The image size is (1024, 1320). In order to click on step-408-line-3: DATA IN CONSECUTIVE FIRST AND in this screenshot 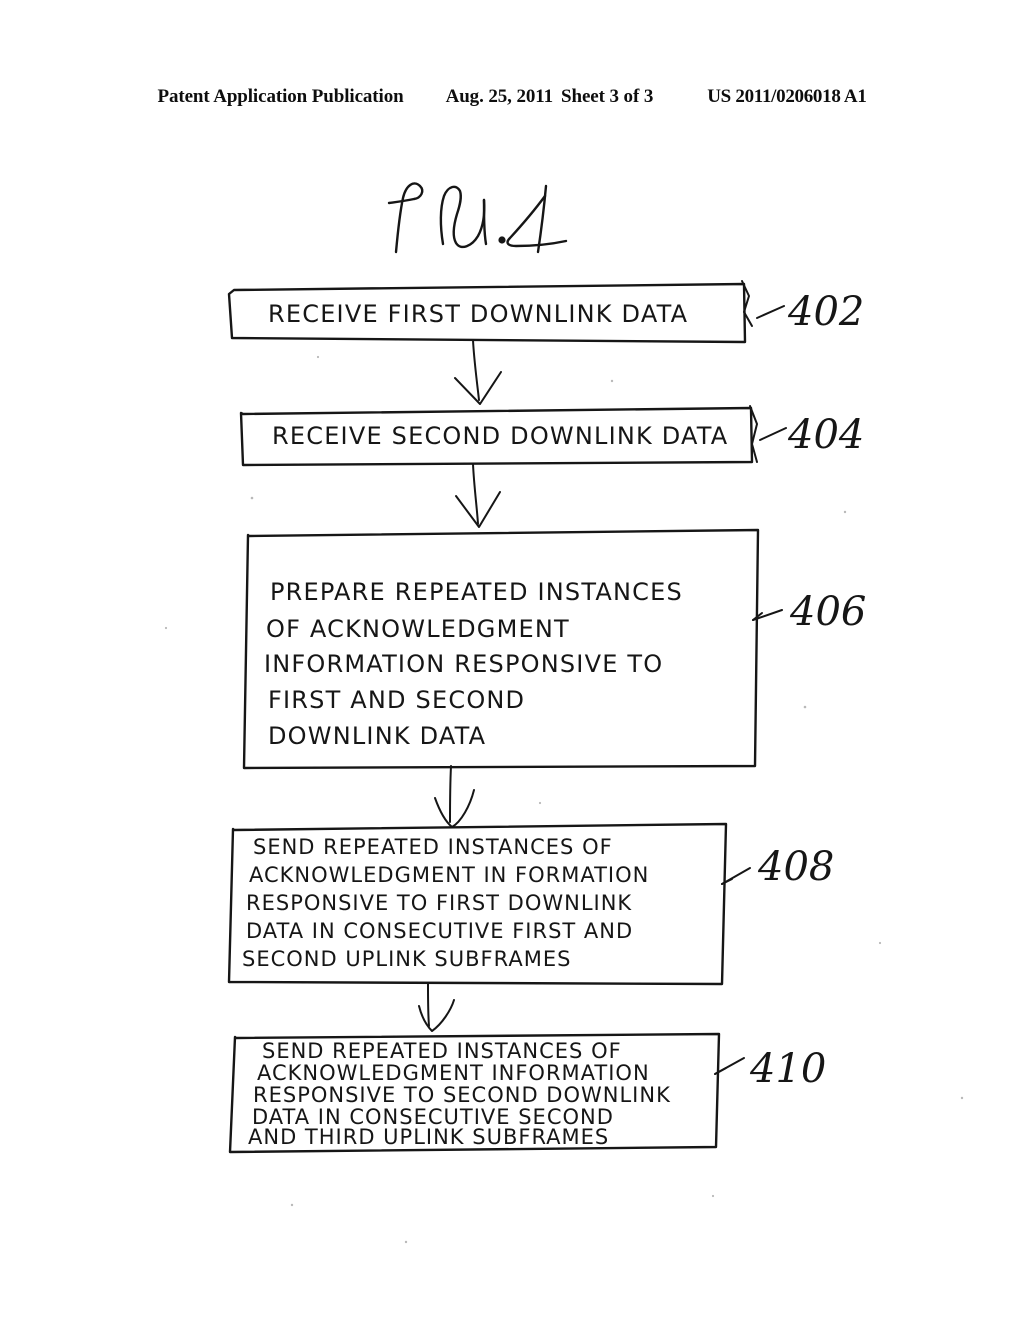, I will do `click(439, 931)`.